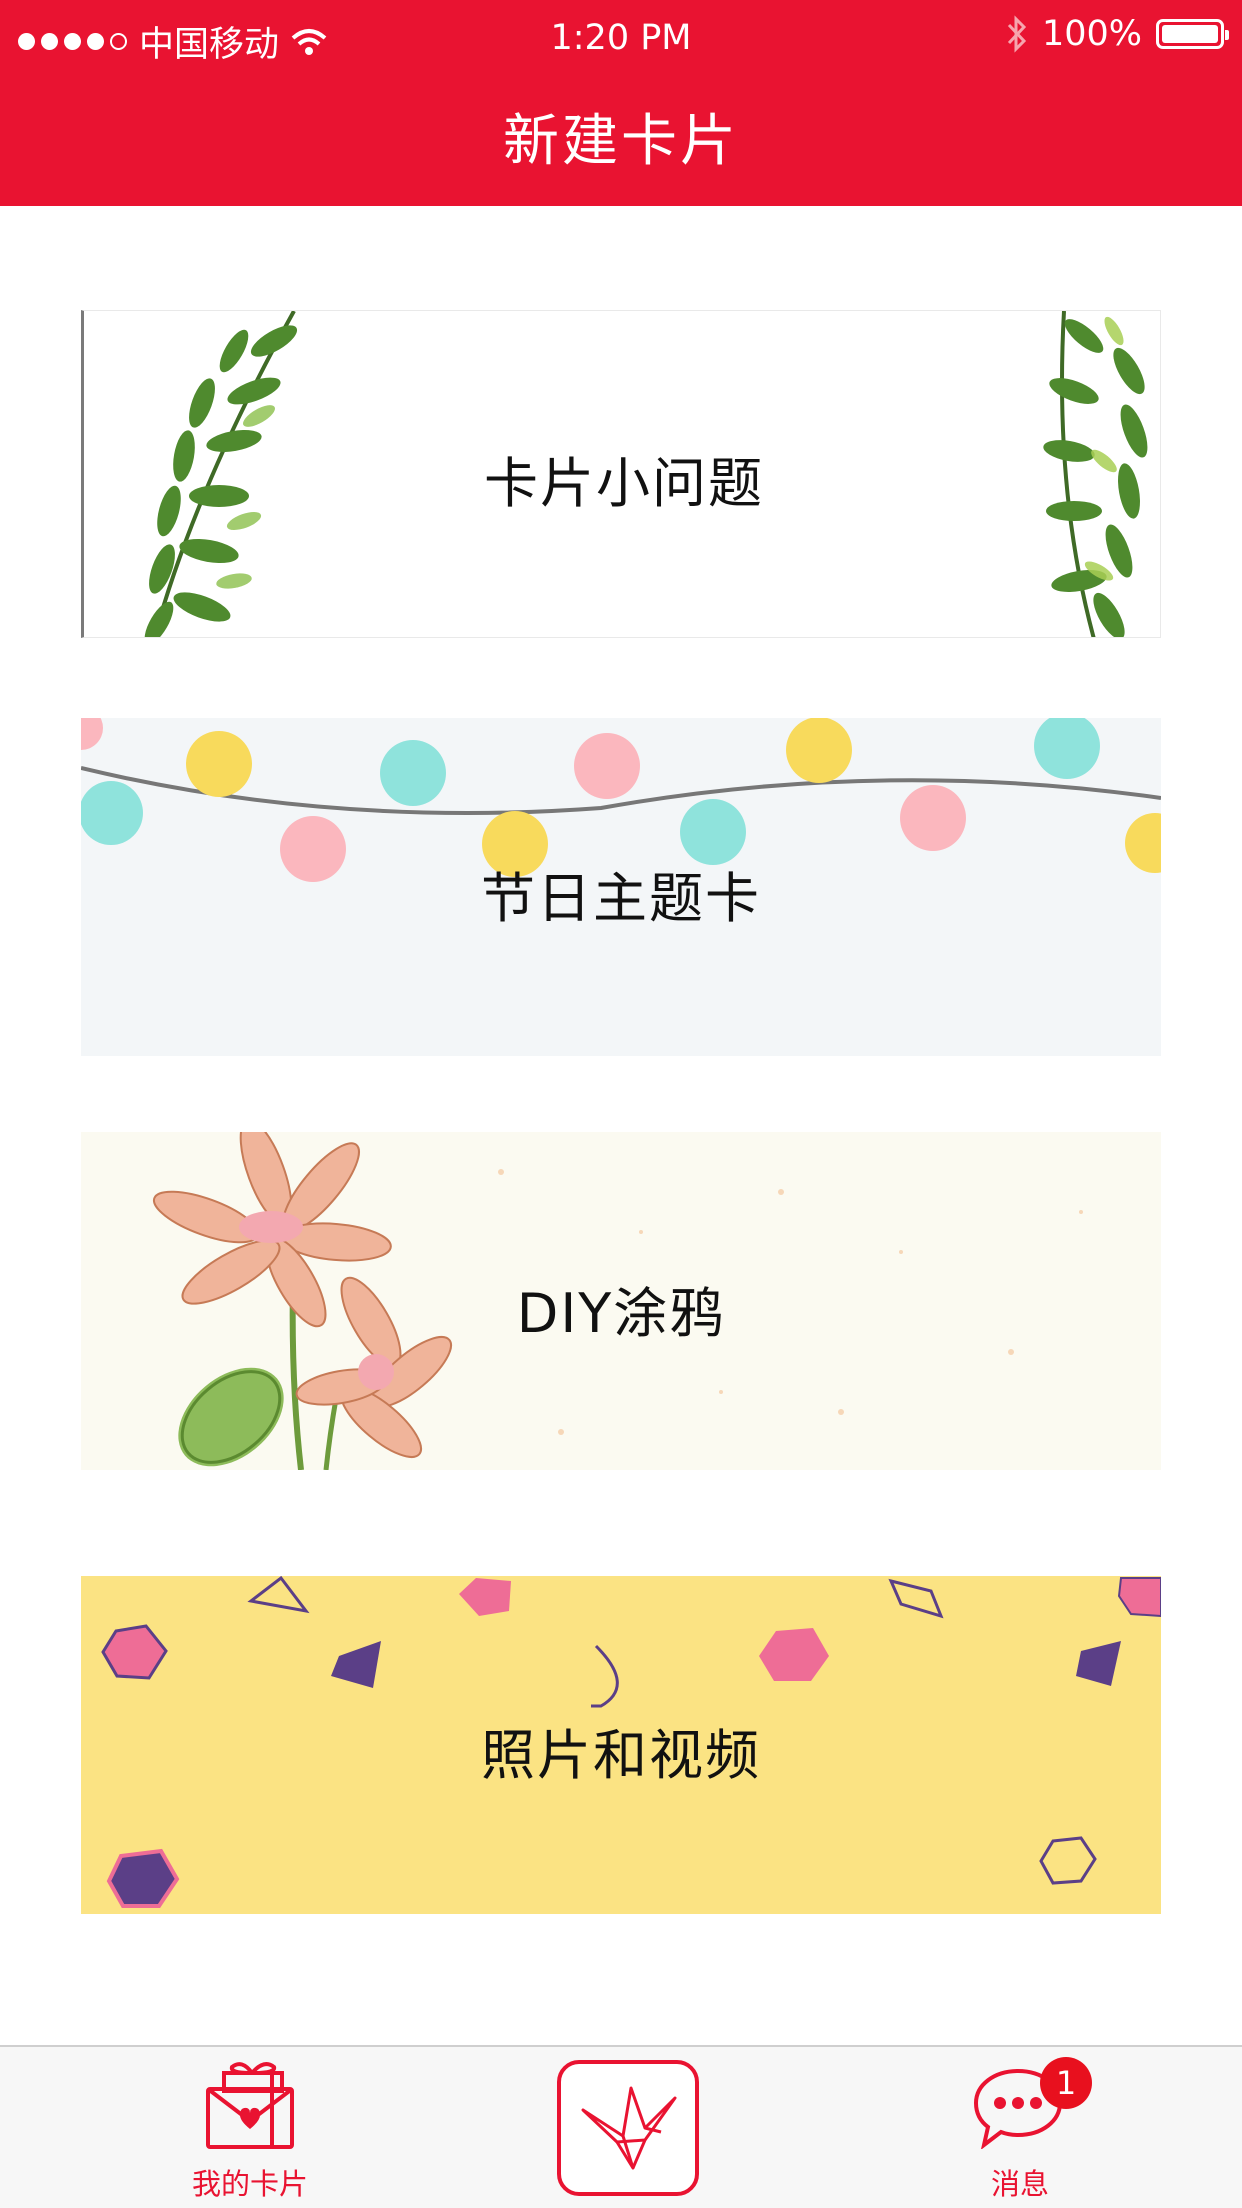  What do you see at coordinates (621, 103) in the screenshot?
I see `navigation-header: 中国移动 1:20 PM 100% 新建卡片` at bounding box center [621, 103].